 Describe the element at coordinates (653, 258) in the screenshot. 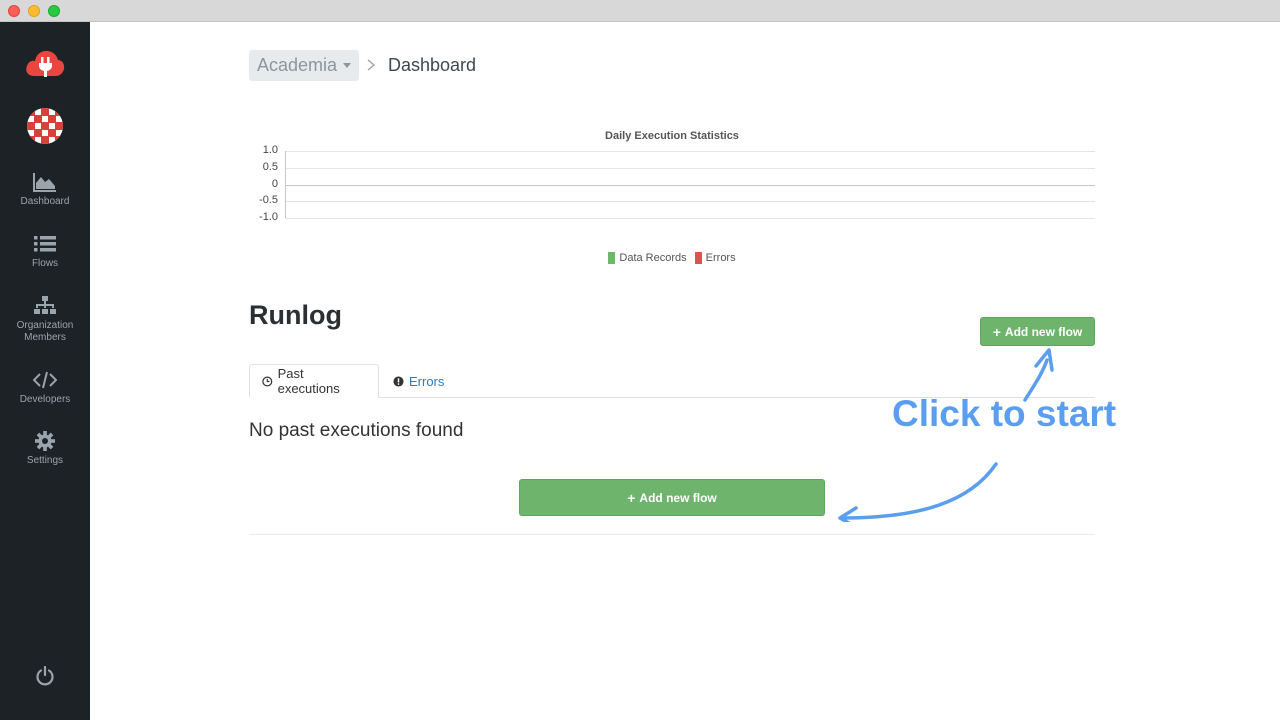

I see `legend-label: Data Records` at that location.